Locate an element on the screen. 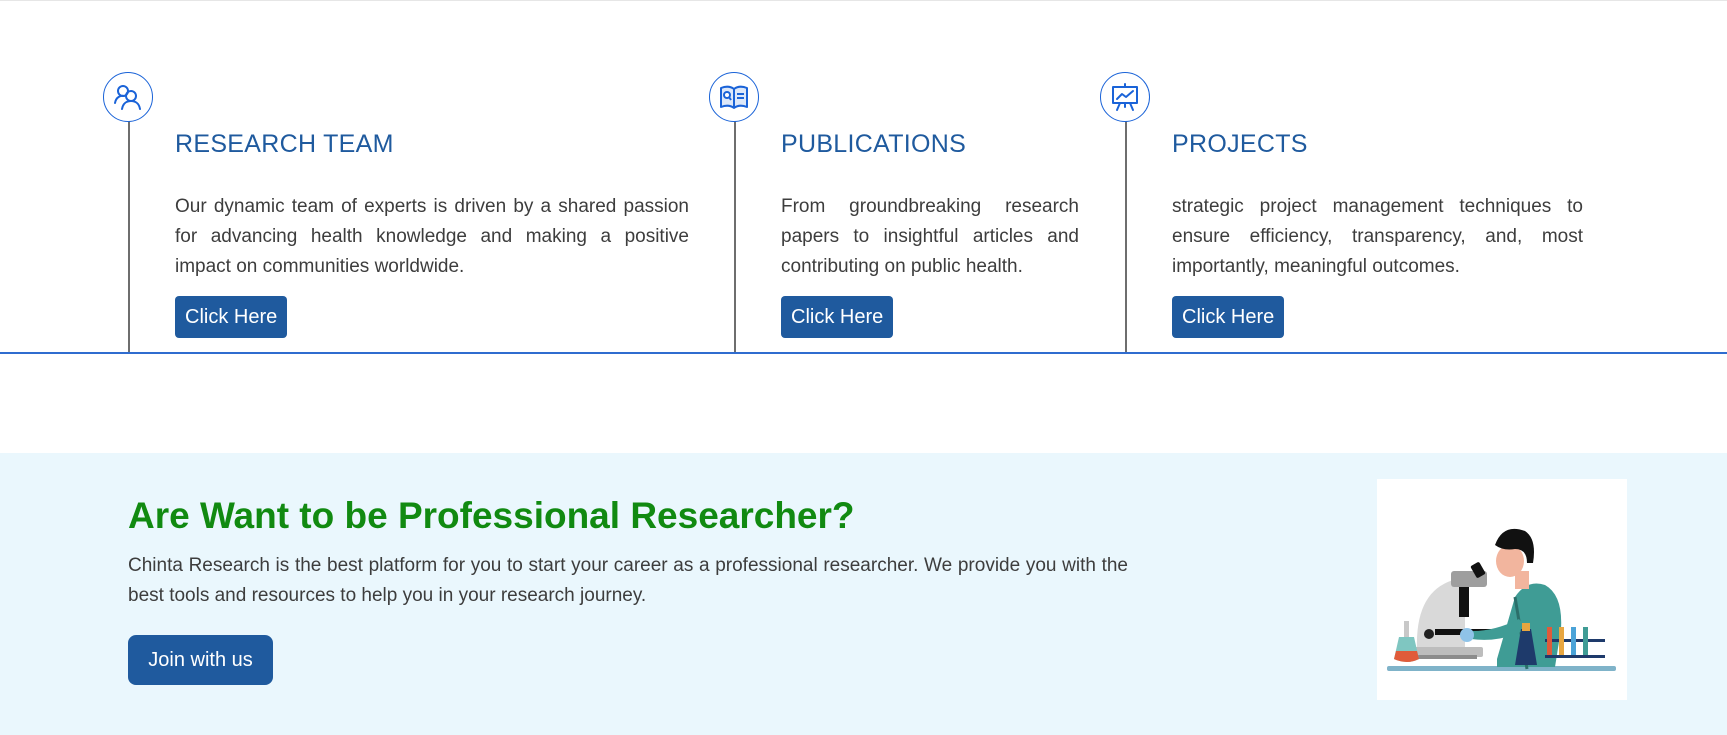  cta-heading: Are Want to be Professional Researcher? is located at coordinates (491, 515).